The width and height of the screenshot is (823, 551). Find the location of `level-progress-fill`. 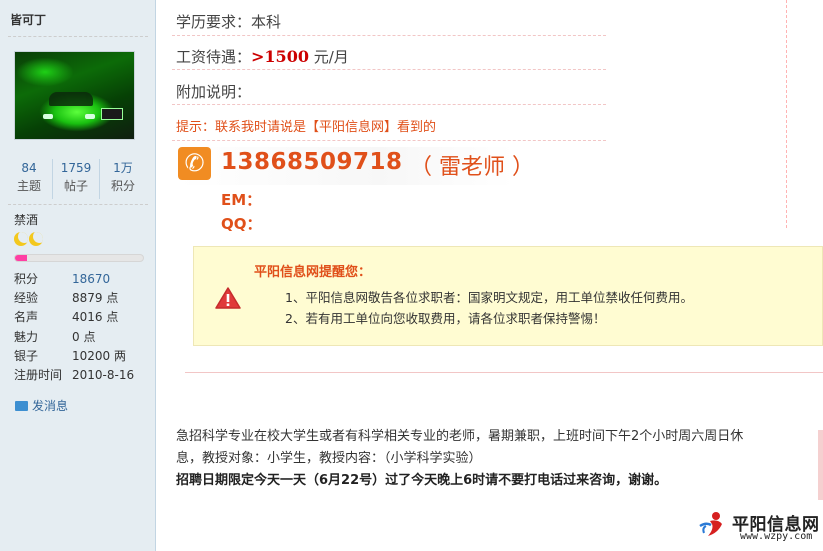

level-progress-fill is located at coordinates (21, 258).